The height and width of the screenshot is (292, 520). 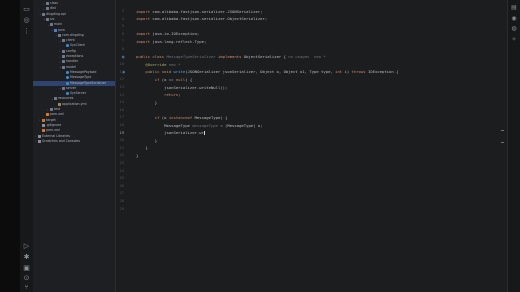 What do you see at coordinates (74, 14) in the screenshot?
I see `project-tree-item: ⌄ dingding-api` at bounding box center [74, 14].